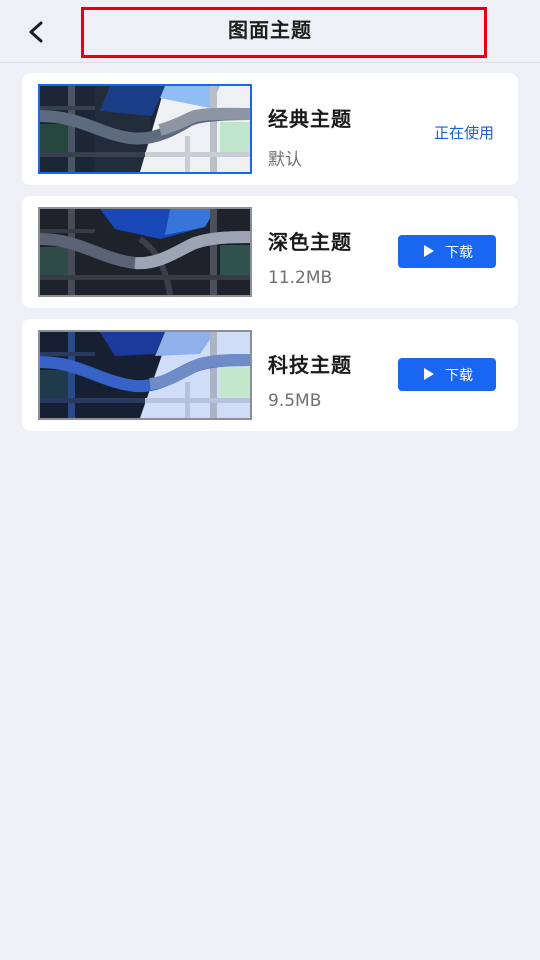 This screenshot has width=540, height=960. Describe the element at coordinates (300, 278) in the screenshot. I see `theme-size: 11.2MB` at that location.